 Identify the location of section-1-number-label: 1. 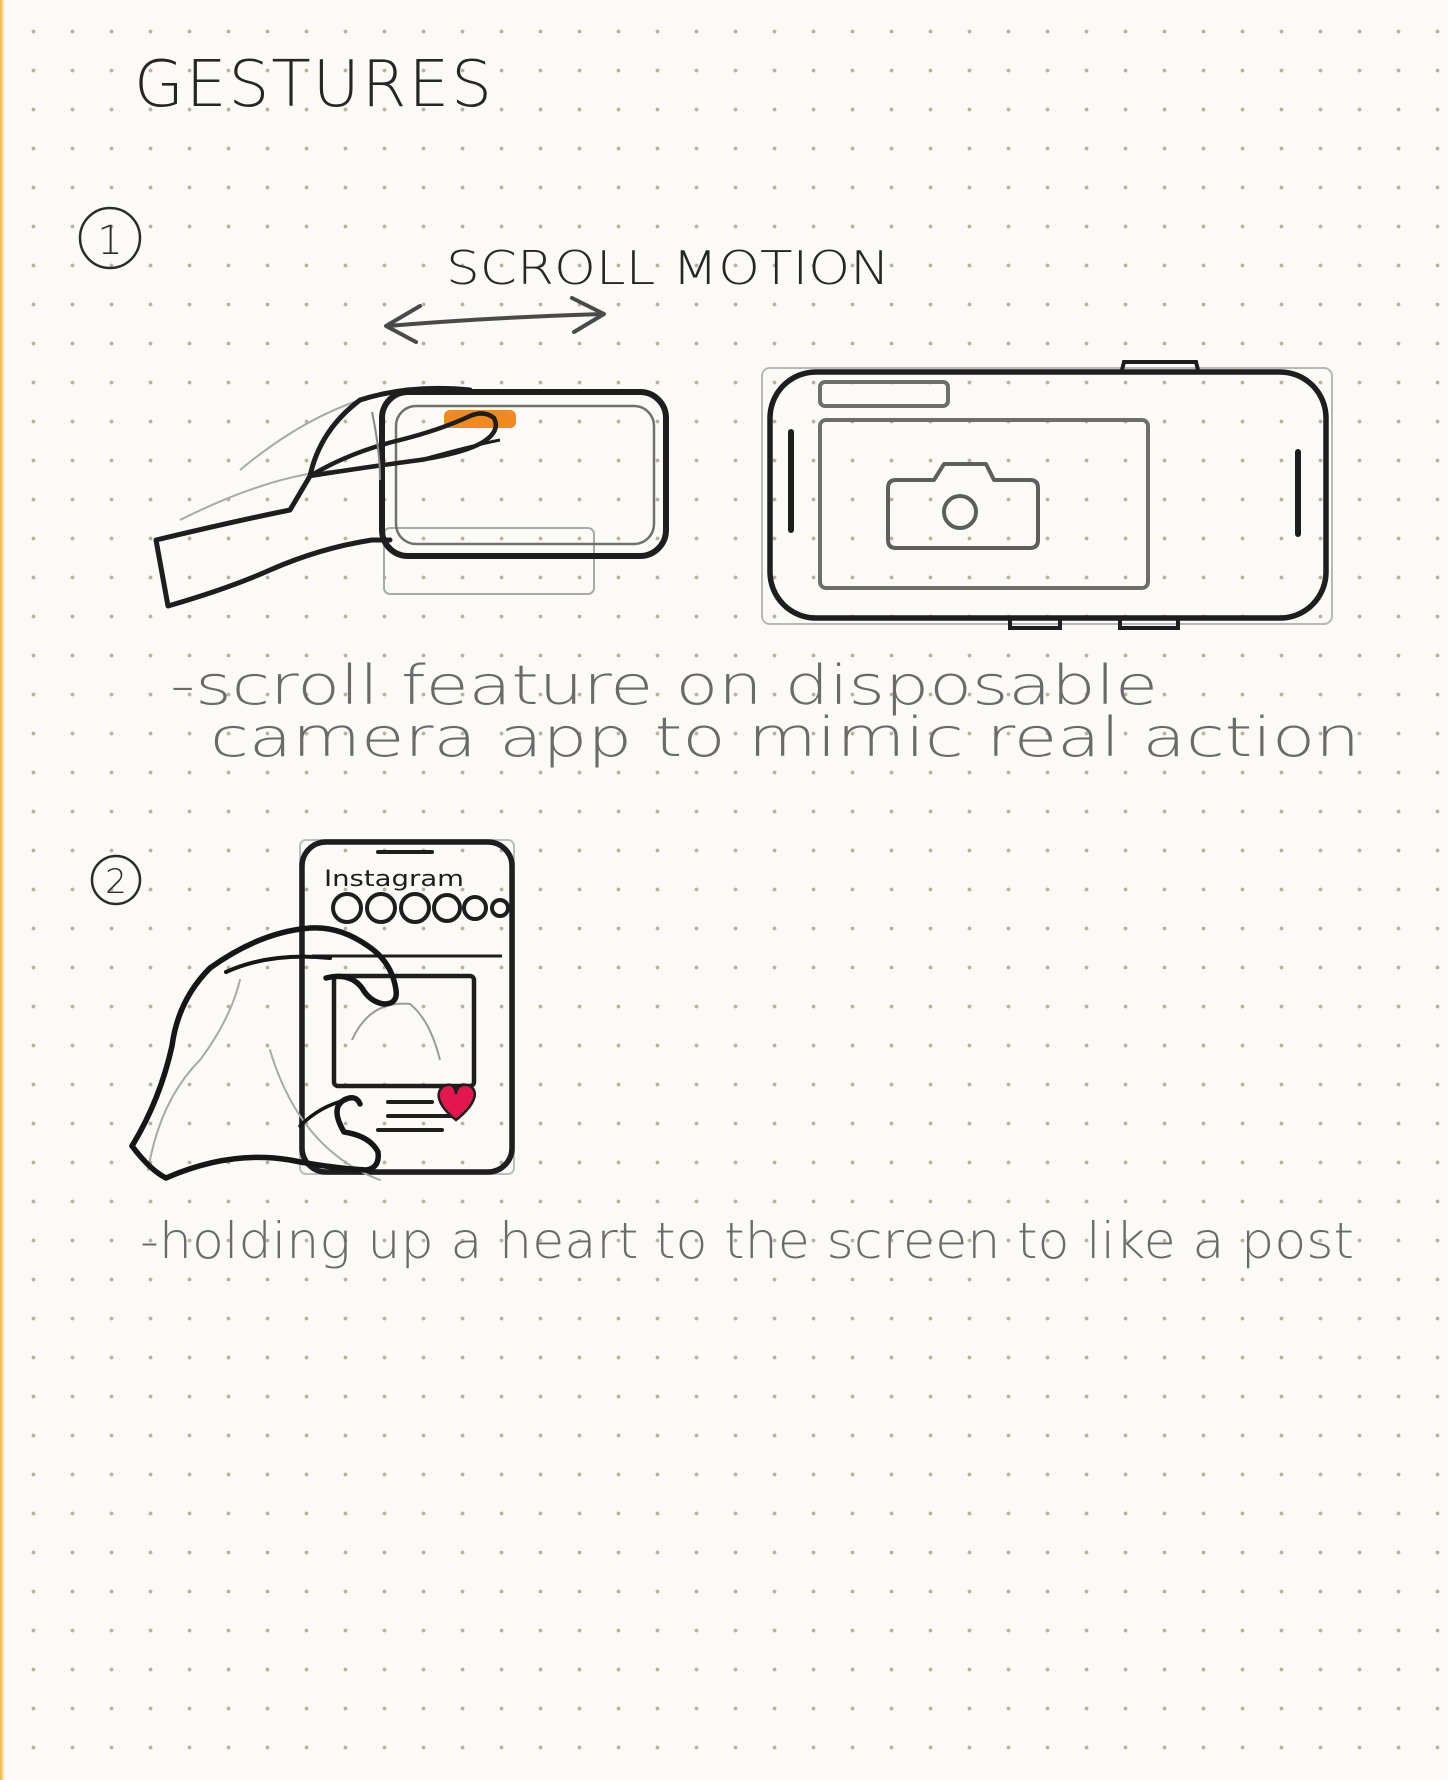
(109, 241).